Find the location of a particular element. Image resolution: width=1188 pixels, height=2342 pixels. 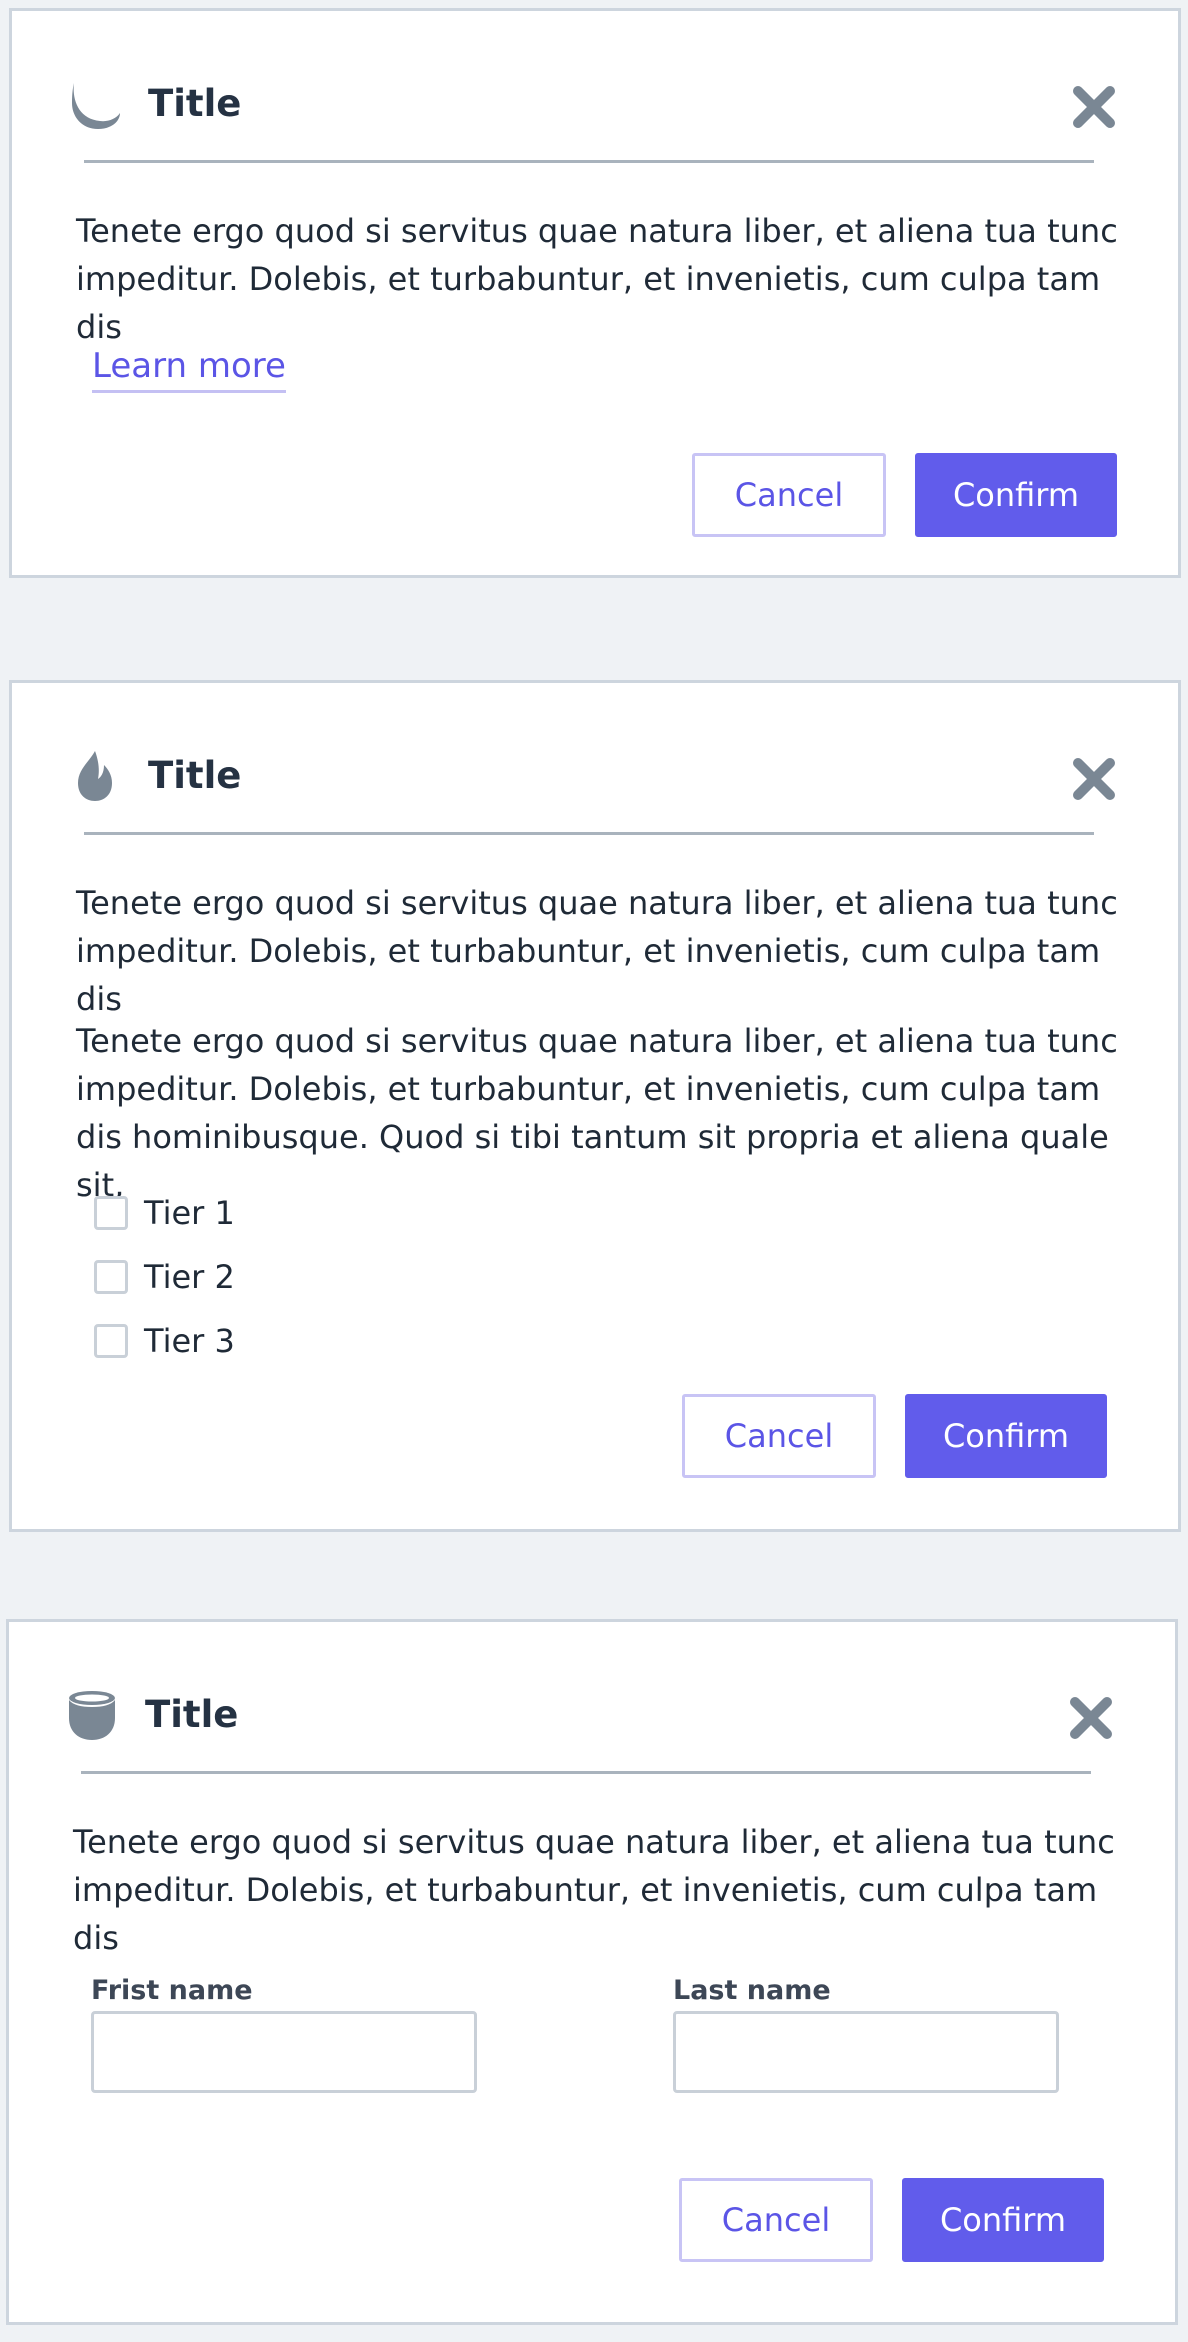

option-tier-3: Tier 3 is located at coordinates (164, 1341).